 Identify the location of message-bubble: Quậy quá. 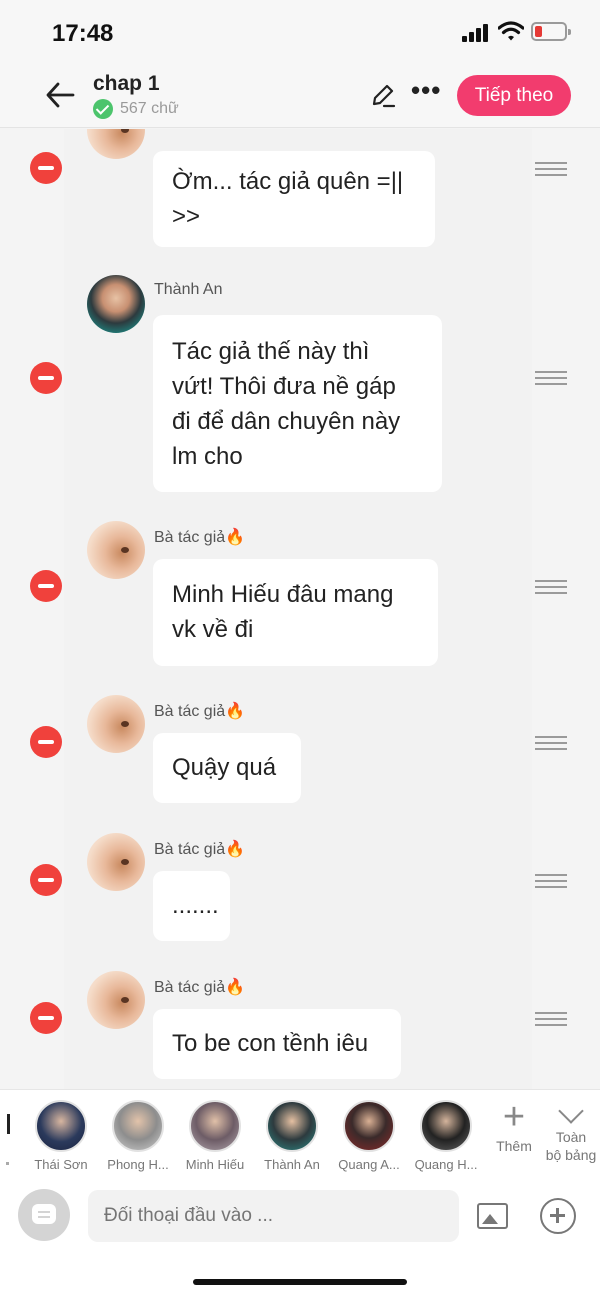
(227, 768).